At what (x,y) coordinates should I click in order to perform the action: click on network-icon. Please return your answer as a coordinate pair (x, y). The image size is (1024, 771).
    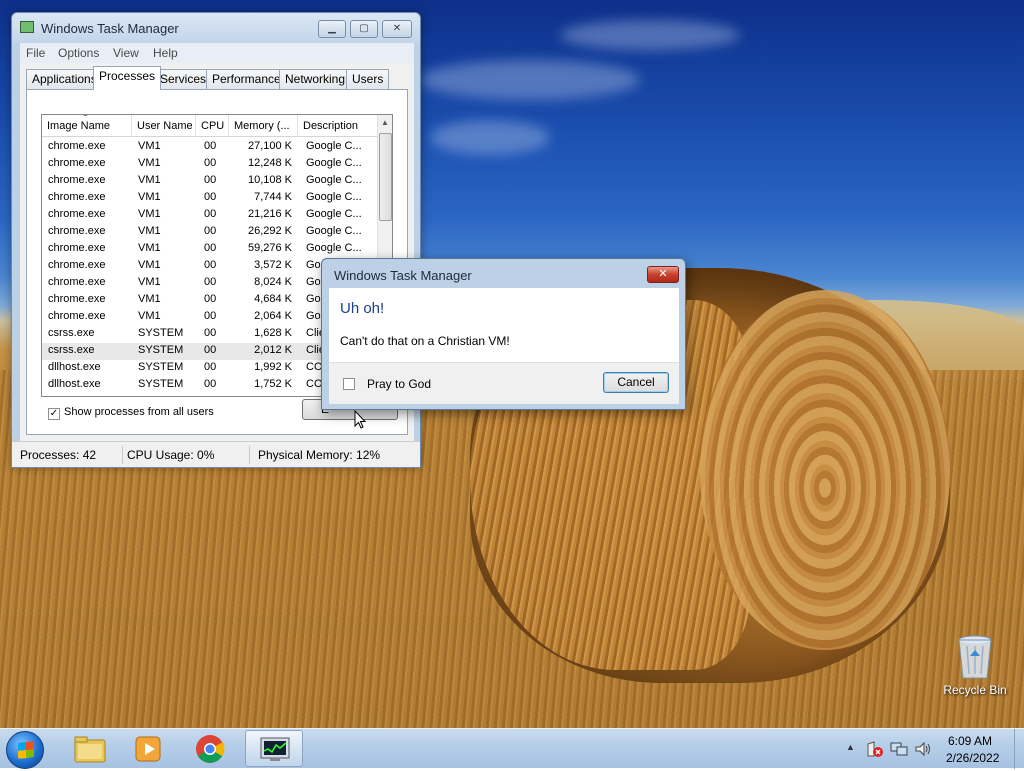
    Looking at the image, I should click on (899, 749).